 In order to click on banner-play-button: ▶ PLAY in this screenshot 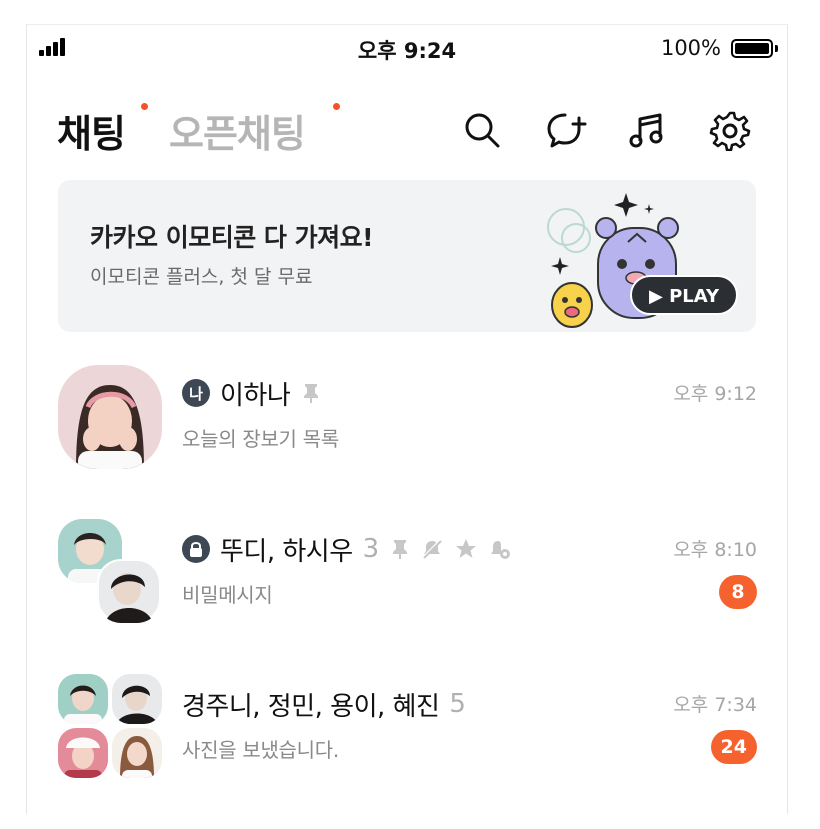, I will do `click(684, 295)`.